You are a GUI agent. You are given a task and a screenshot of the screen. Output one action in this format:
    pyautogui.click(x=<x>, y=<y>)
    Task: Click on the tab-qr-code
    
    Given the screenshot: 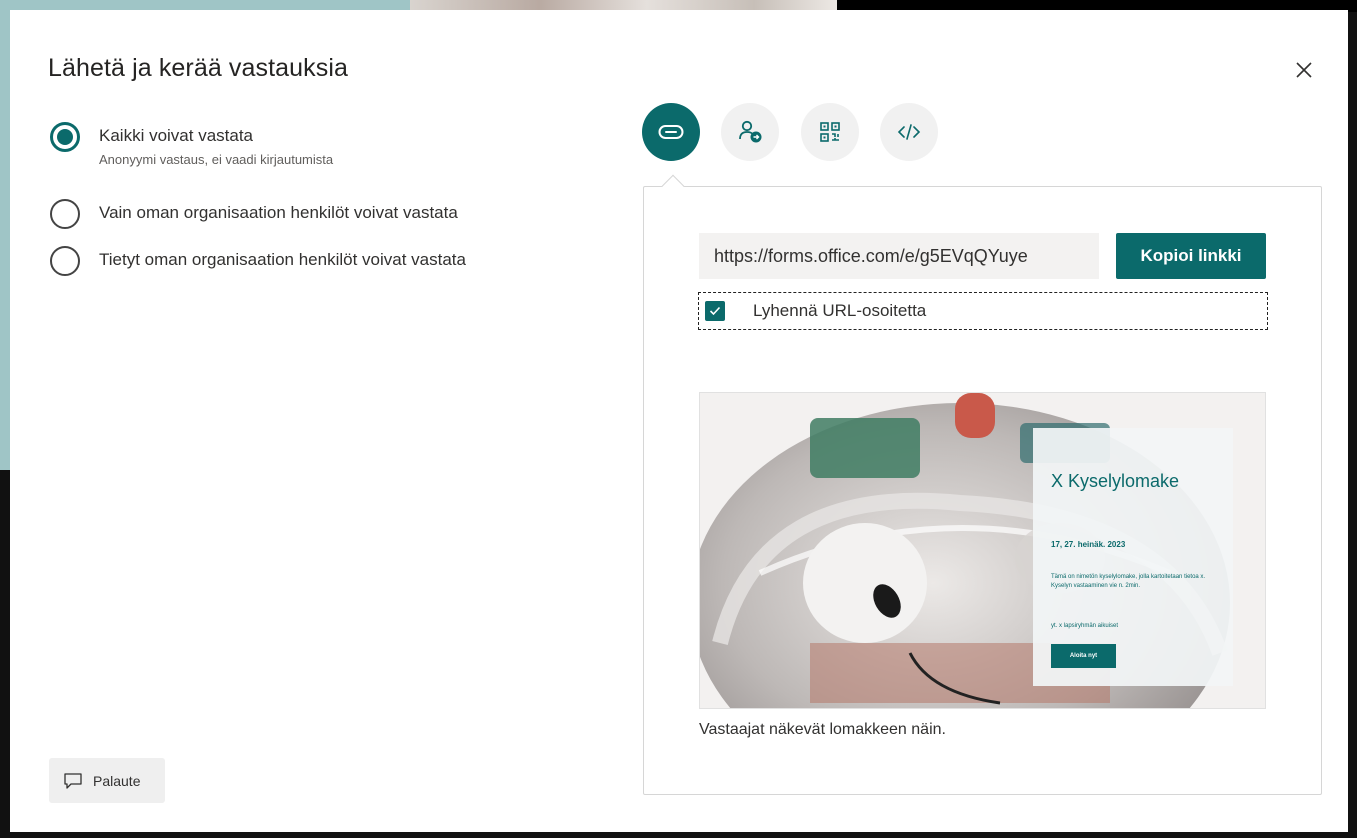 What is the action you would take?
    pyautogui.click(x=830, y=132)
    